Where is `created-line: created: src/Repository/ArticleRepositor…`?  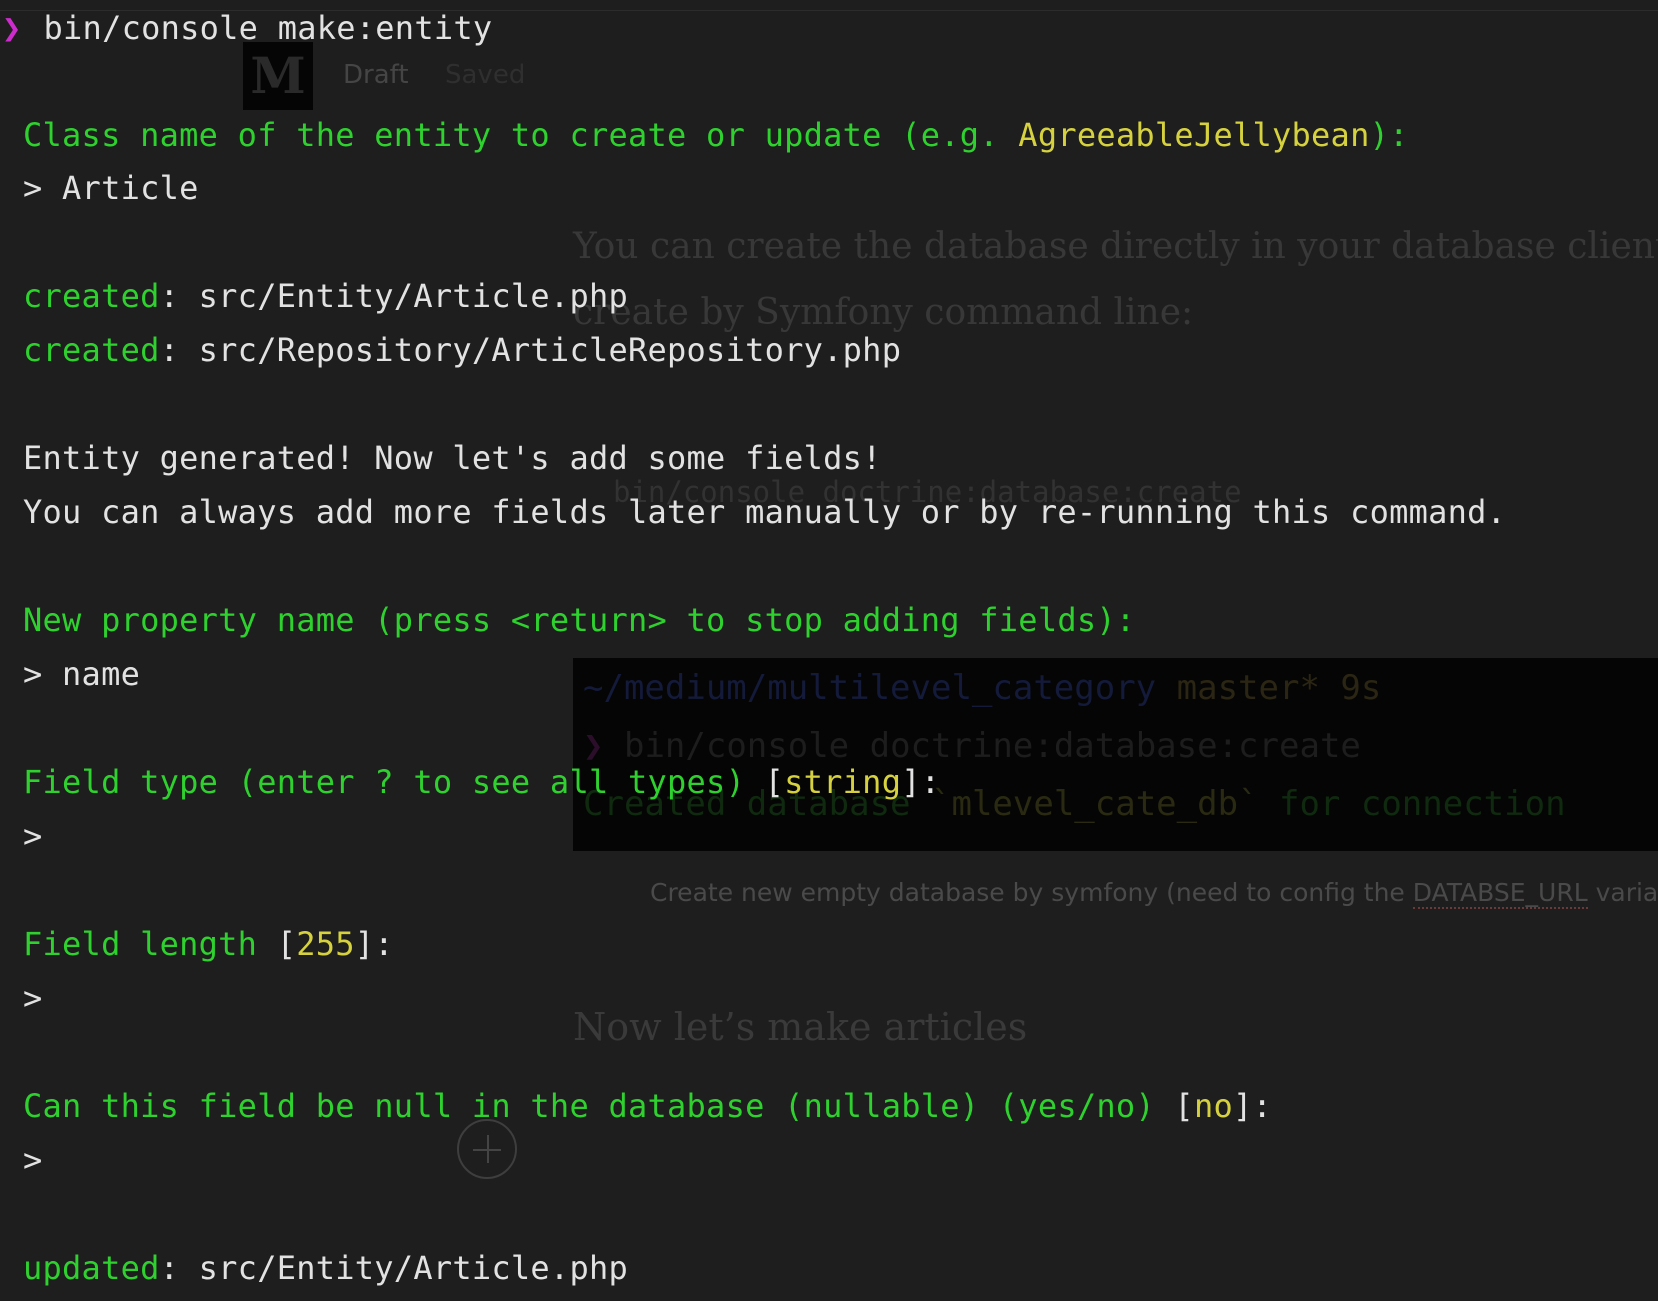
created-line: created: src/Repository/ArticleRepositor… is located at coordinates (462, 350).